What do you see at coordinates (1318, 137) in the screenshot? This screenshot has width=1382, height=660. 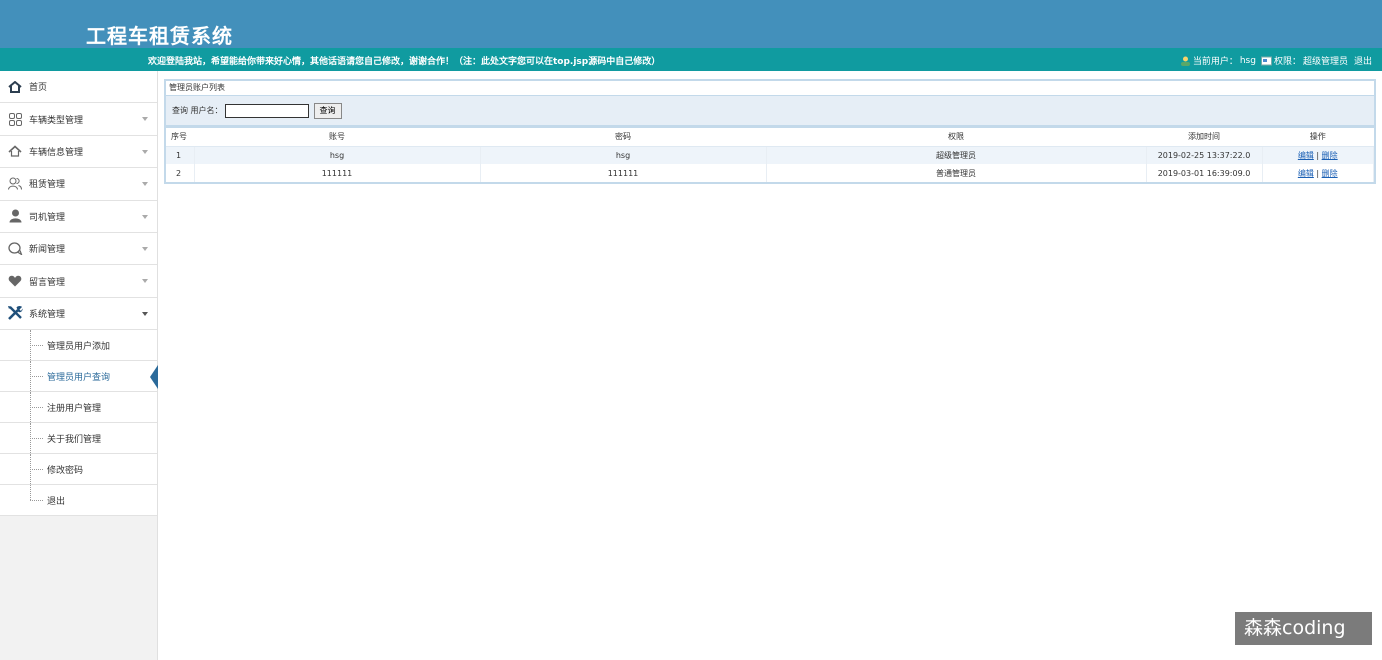 I see `column-header: 操作` at bounding box center [1318, 137].